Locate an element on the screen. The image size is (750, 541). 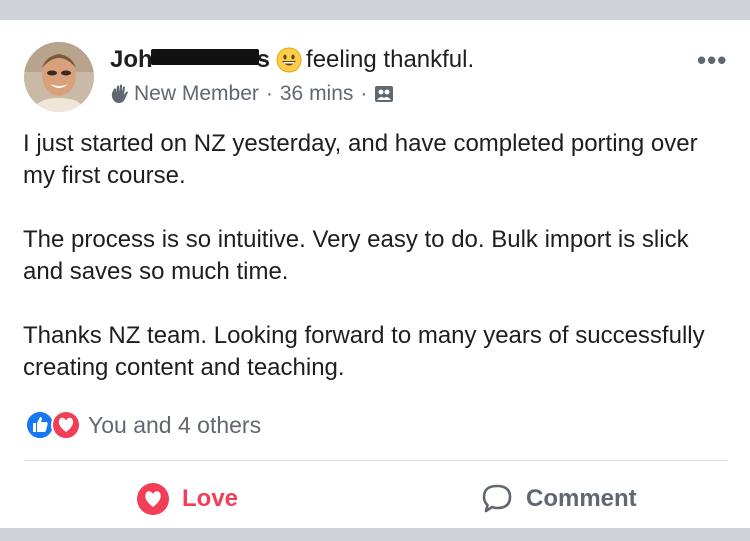
love-label: Love is located at coordinates (210, 498).